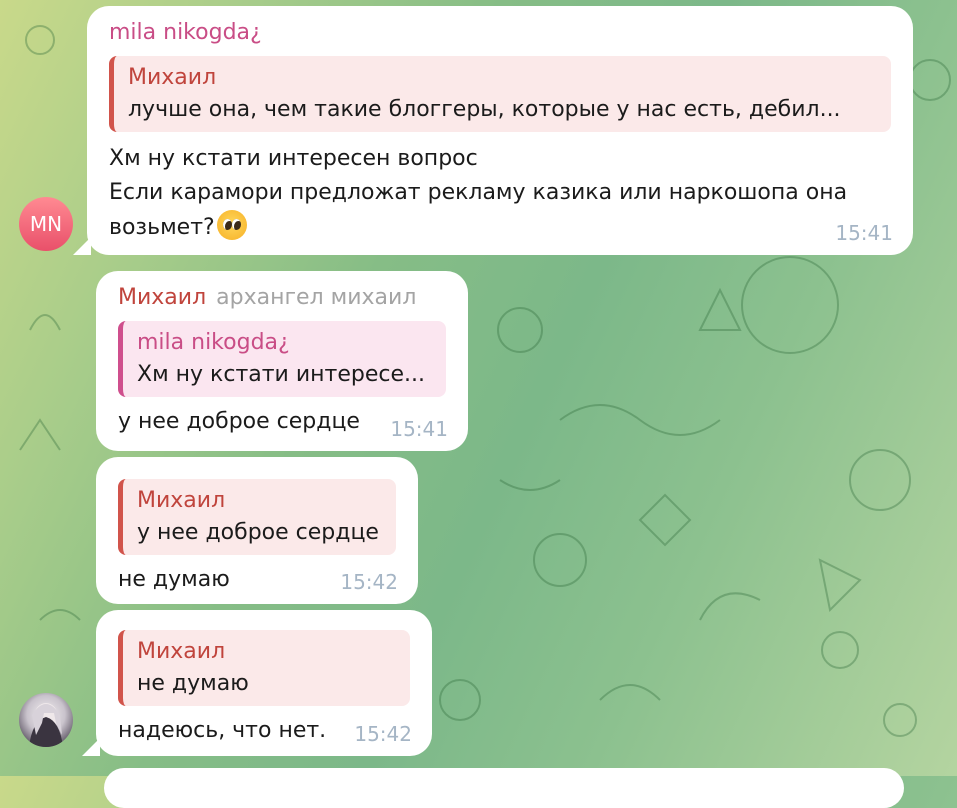  I want to click on message-bubble: Михаил не думаю надеюсь, что нет. 15:42, so click(257, 683).